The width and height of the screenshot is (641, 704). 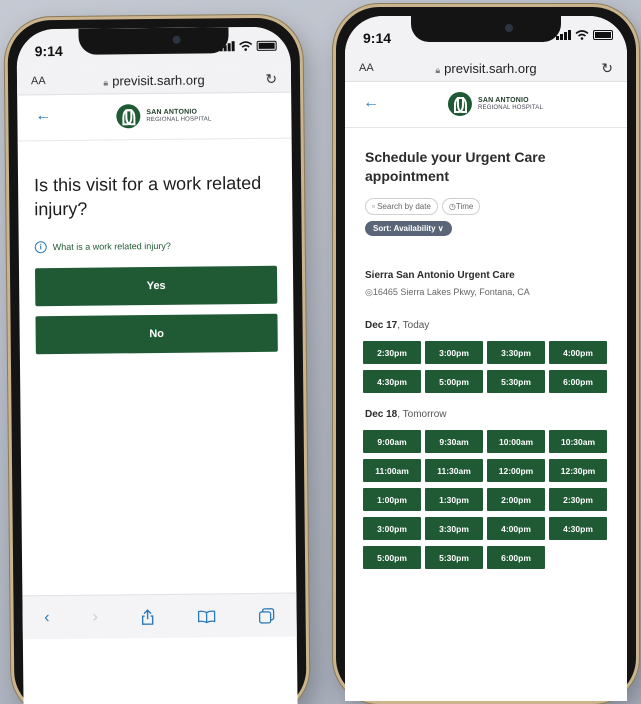 I want to click on day-relative: , Today, so click(x=413, y=325).